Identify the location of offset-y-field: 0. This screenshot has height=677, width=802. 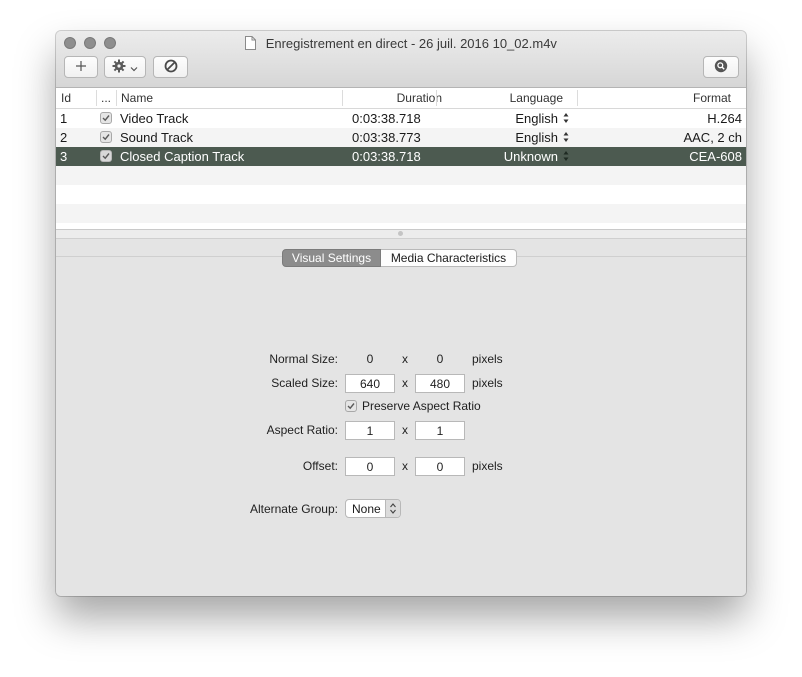
(440, 466).